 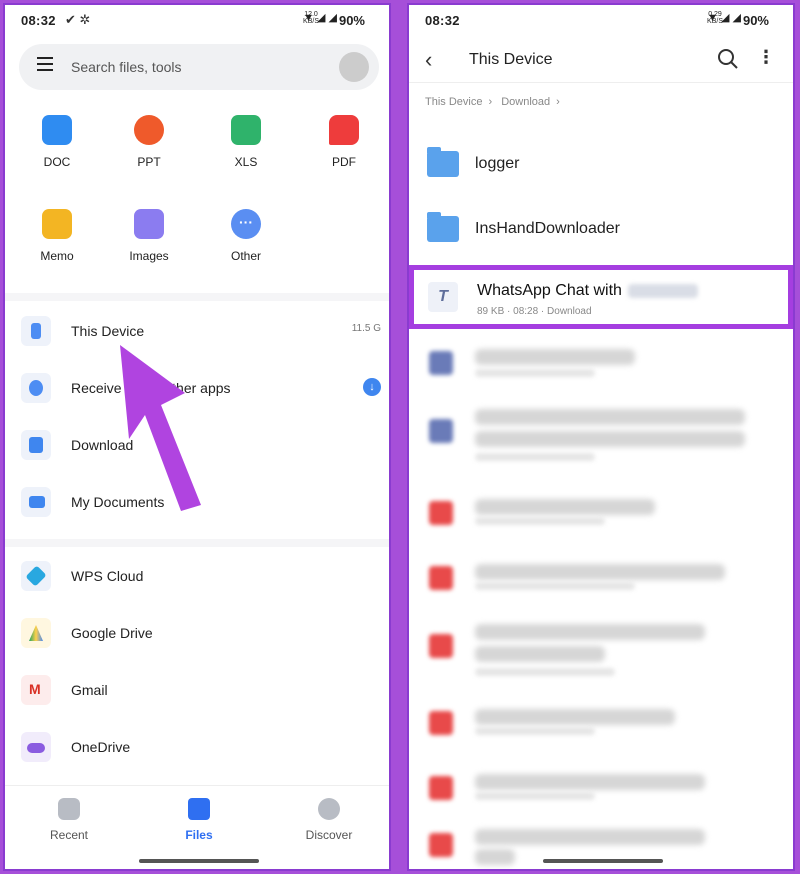 What do you see at coordinates (329, 809) in the screenshot?
I see `compass-icon` at bounding box center [329, 809].